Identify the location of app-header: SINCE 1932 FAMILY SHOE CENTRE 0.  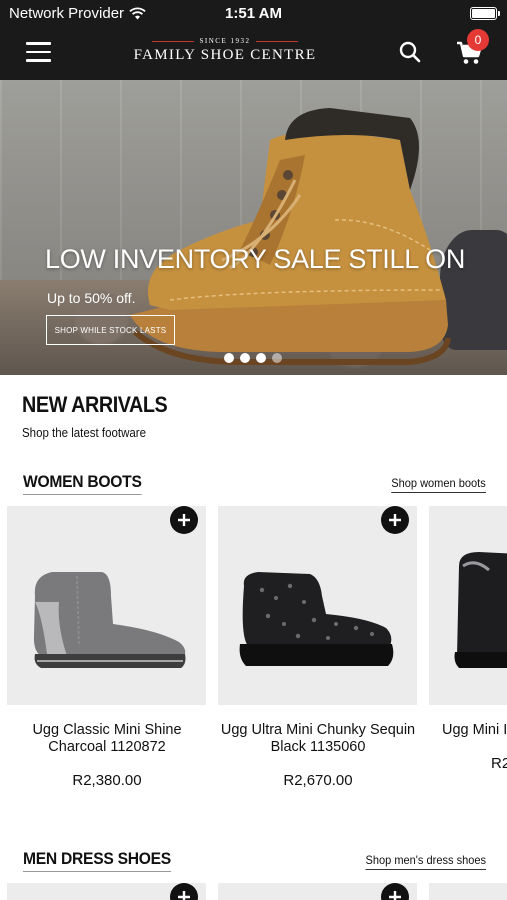
(253, 54).